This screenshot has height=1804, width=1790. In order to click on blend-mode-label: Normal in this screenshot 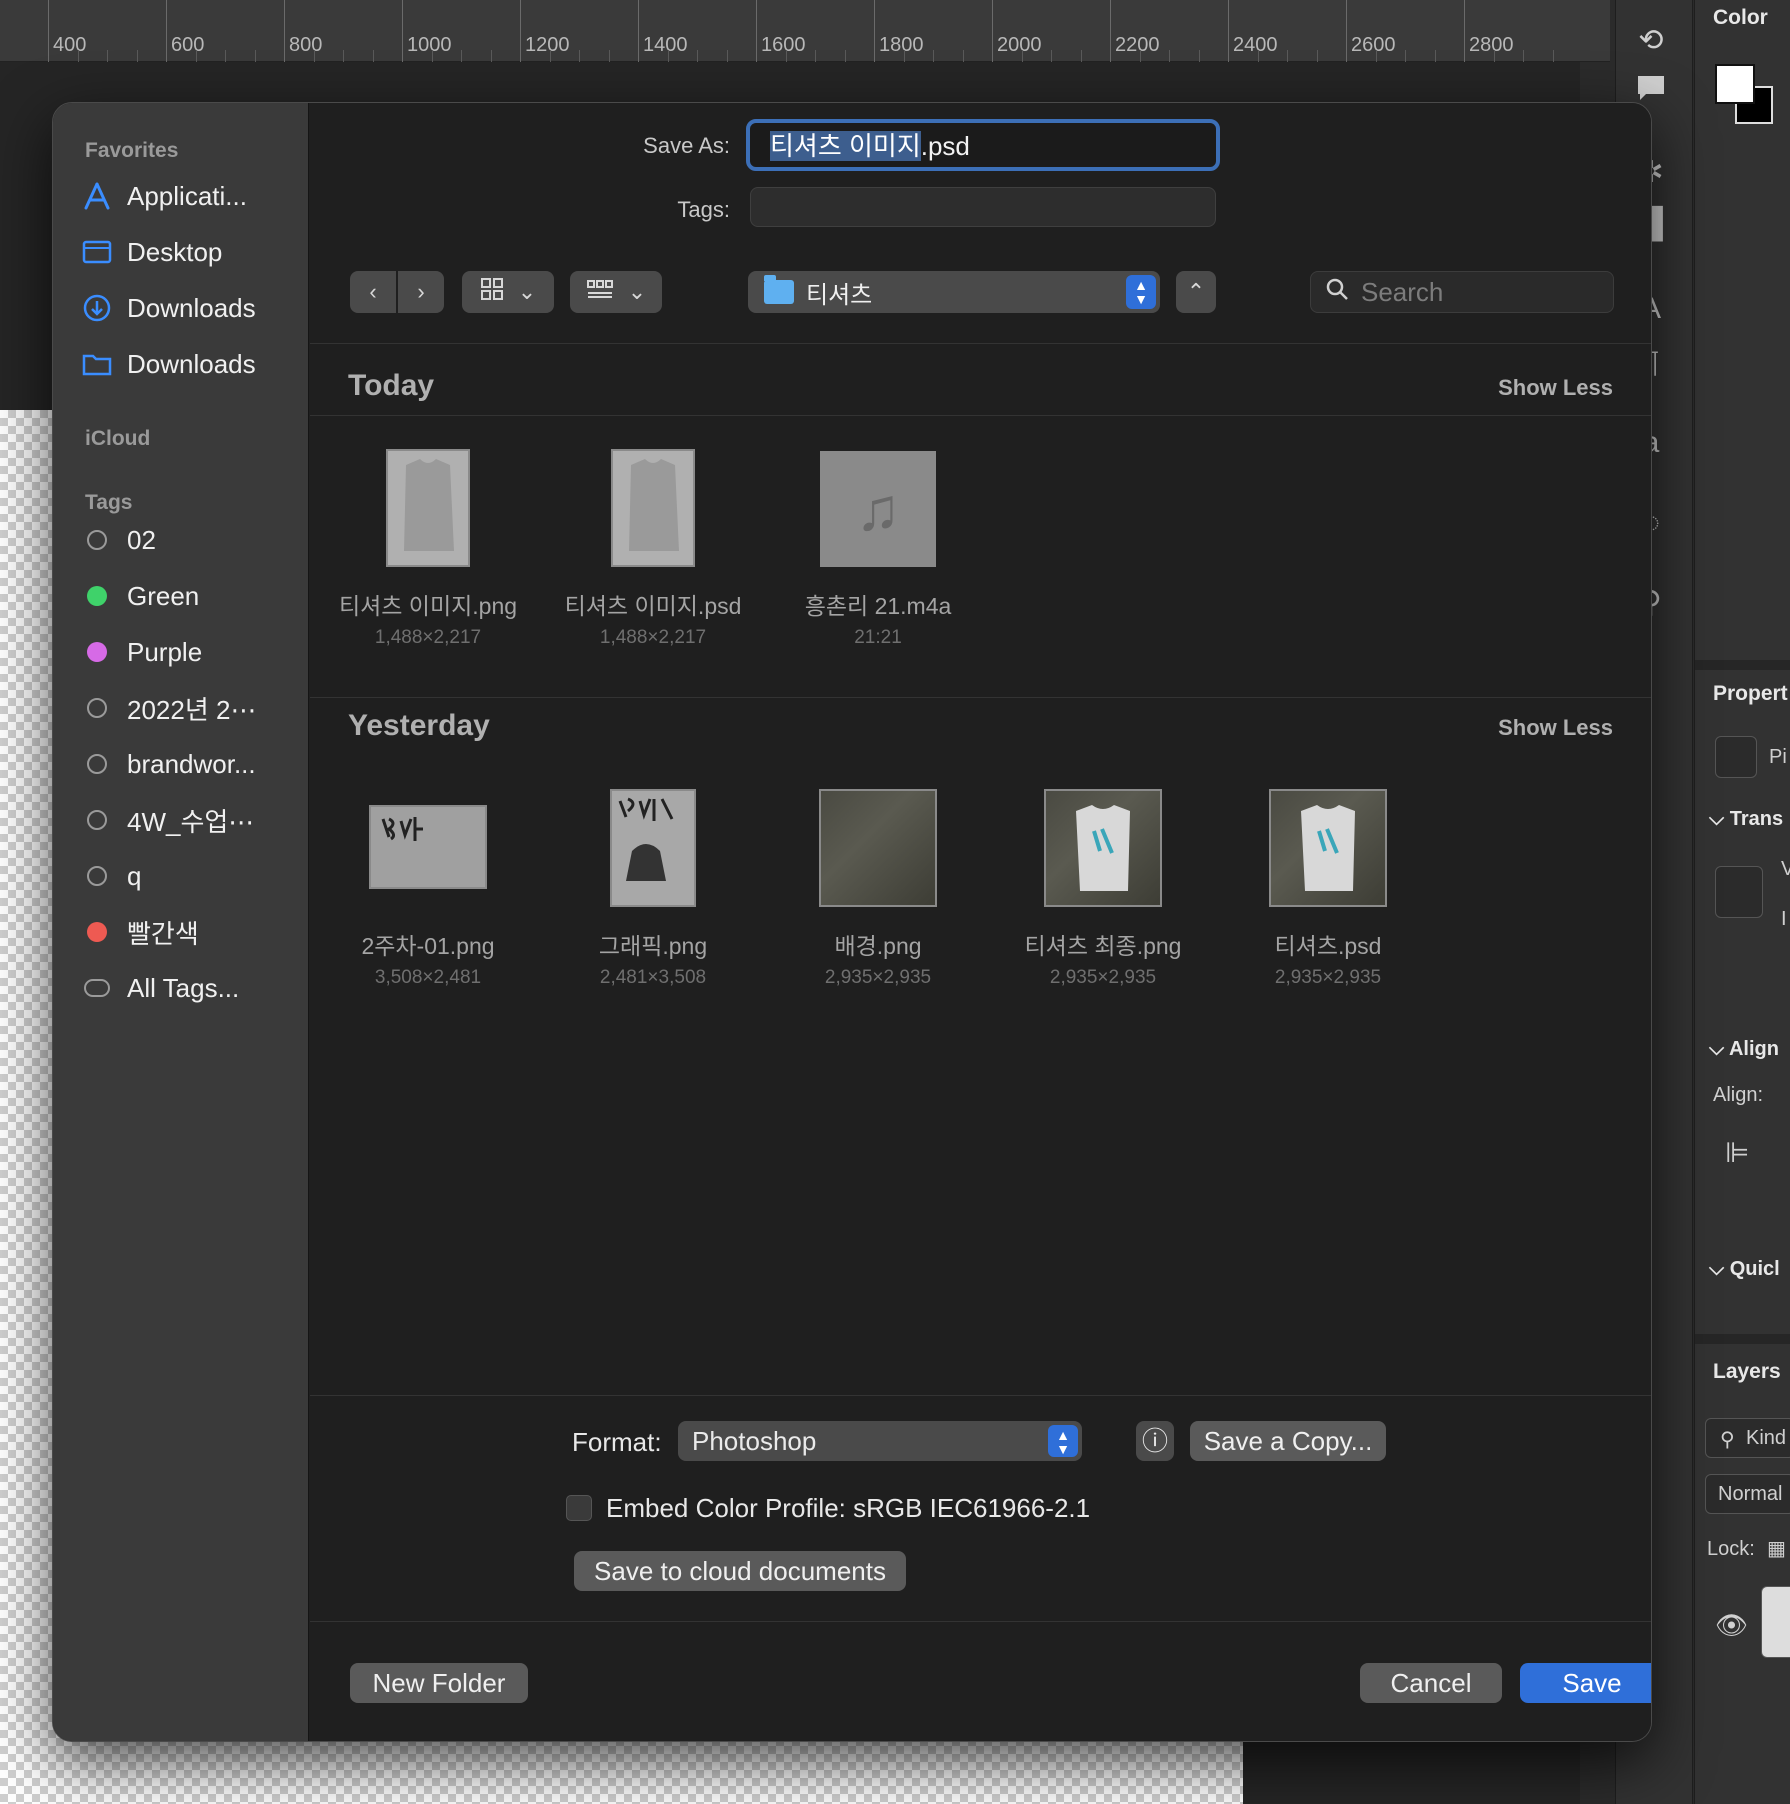, I will do `click(1750, 1494)`.